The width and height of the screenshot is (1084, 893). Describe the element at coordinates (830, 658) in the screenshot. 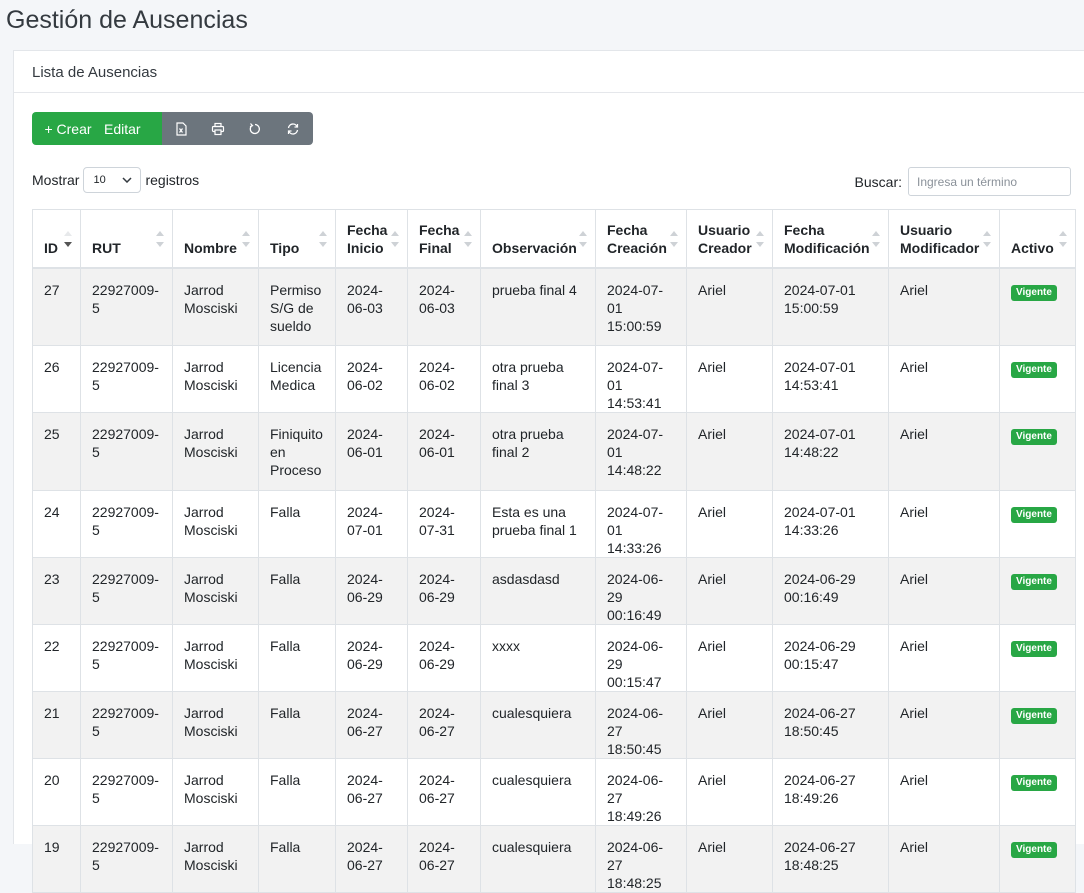

I see `cell-fecha-modificacion: 2024-06-29 00:15:47` at that location.